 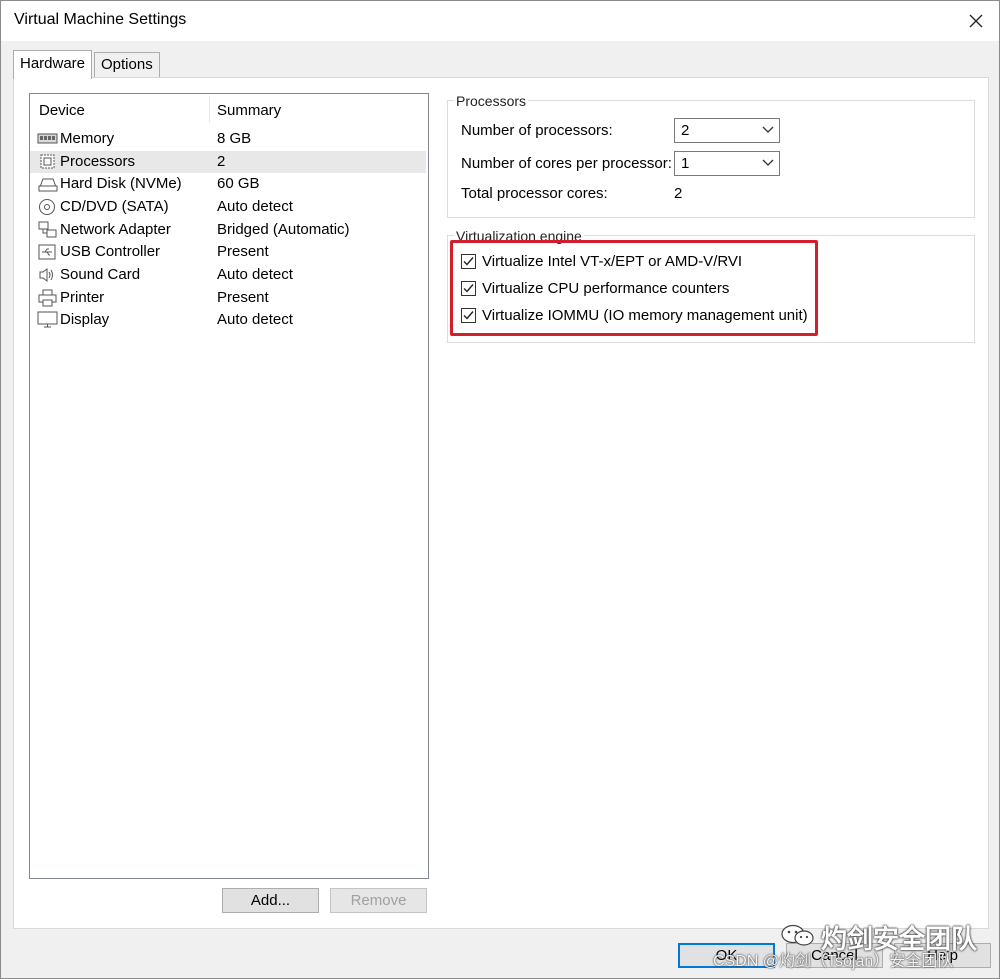 I want to click on num-processors-label: Number of processors:, so click(x=537, y=130).